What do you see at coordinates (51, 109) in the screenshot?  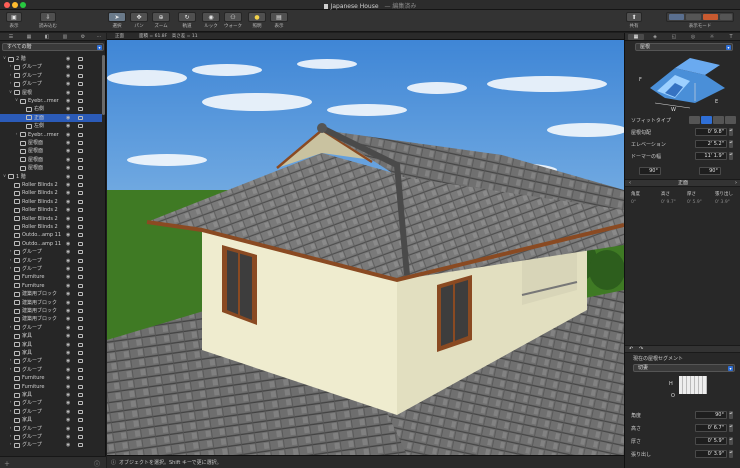 I see `tree-row: 右側 ◉` at bounding box center [51, 109].